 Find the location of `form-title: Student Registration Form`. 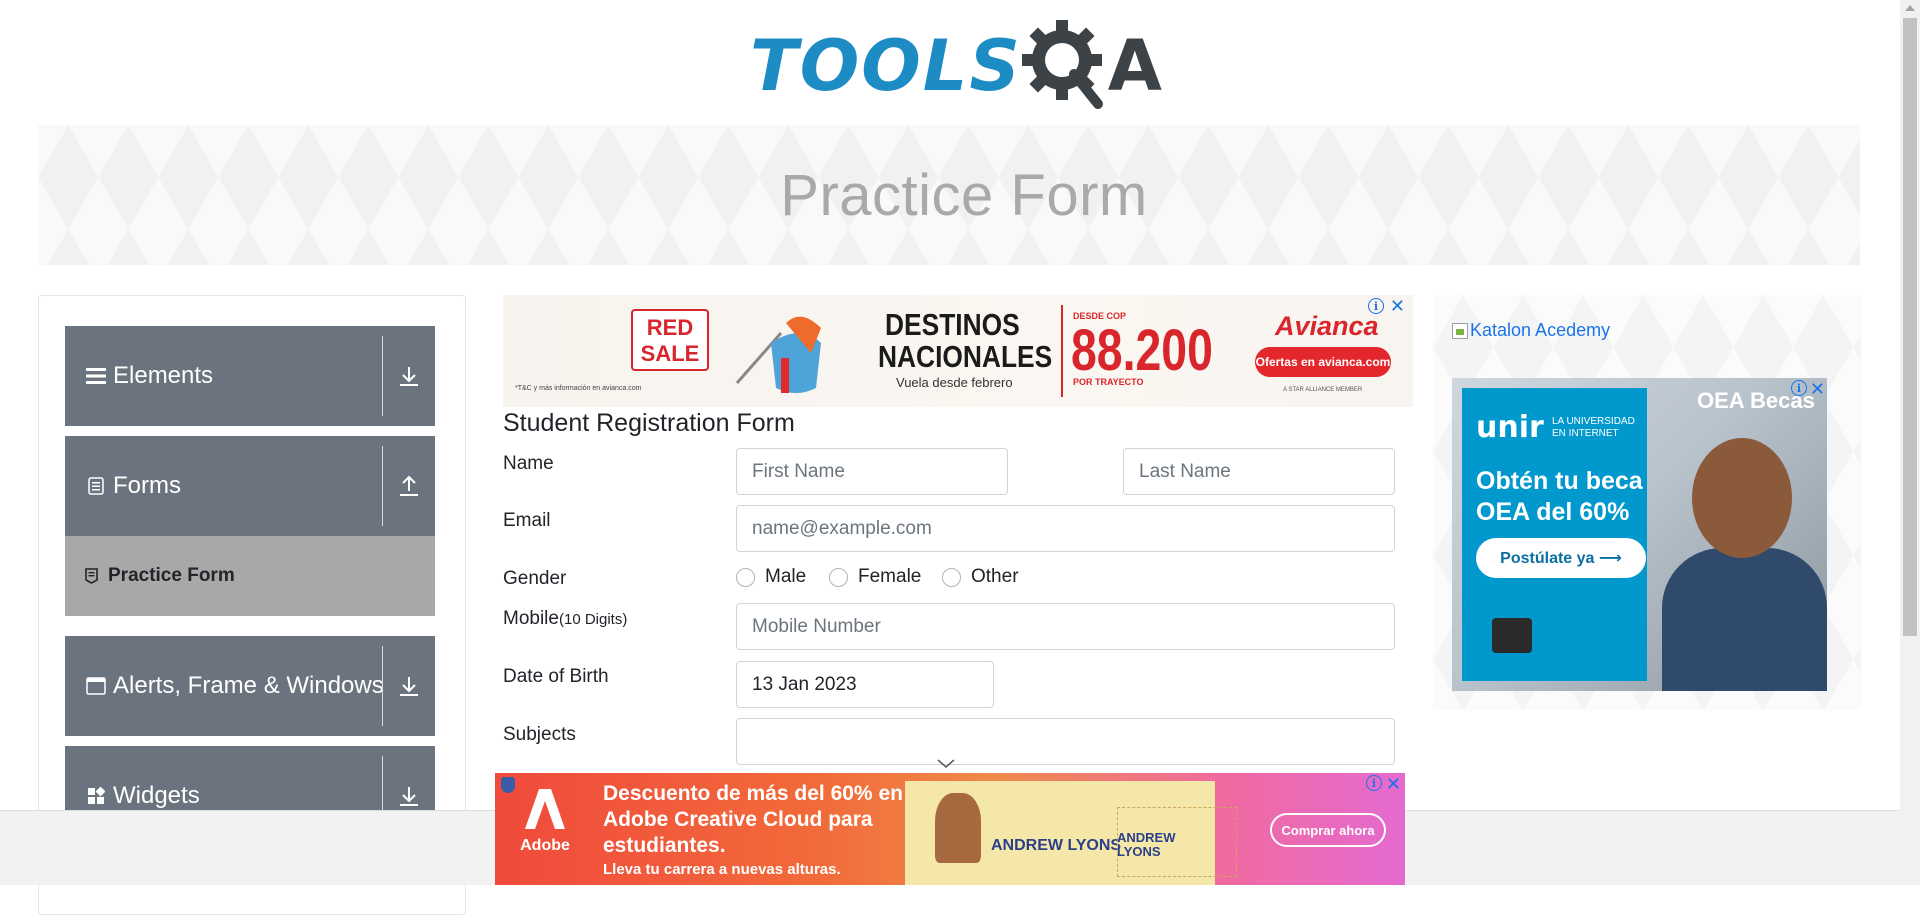

form-title: Student Registration Form is located at coordinates (649, 423).